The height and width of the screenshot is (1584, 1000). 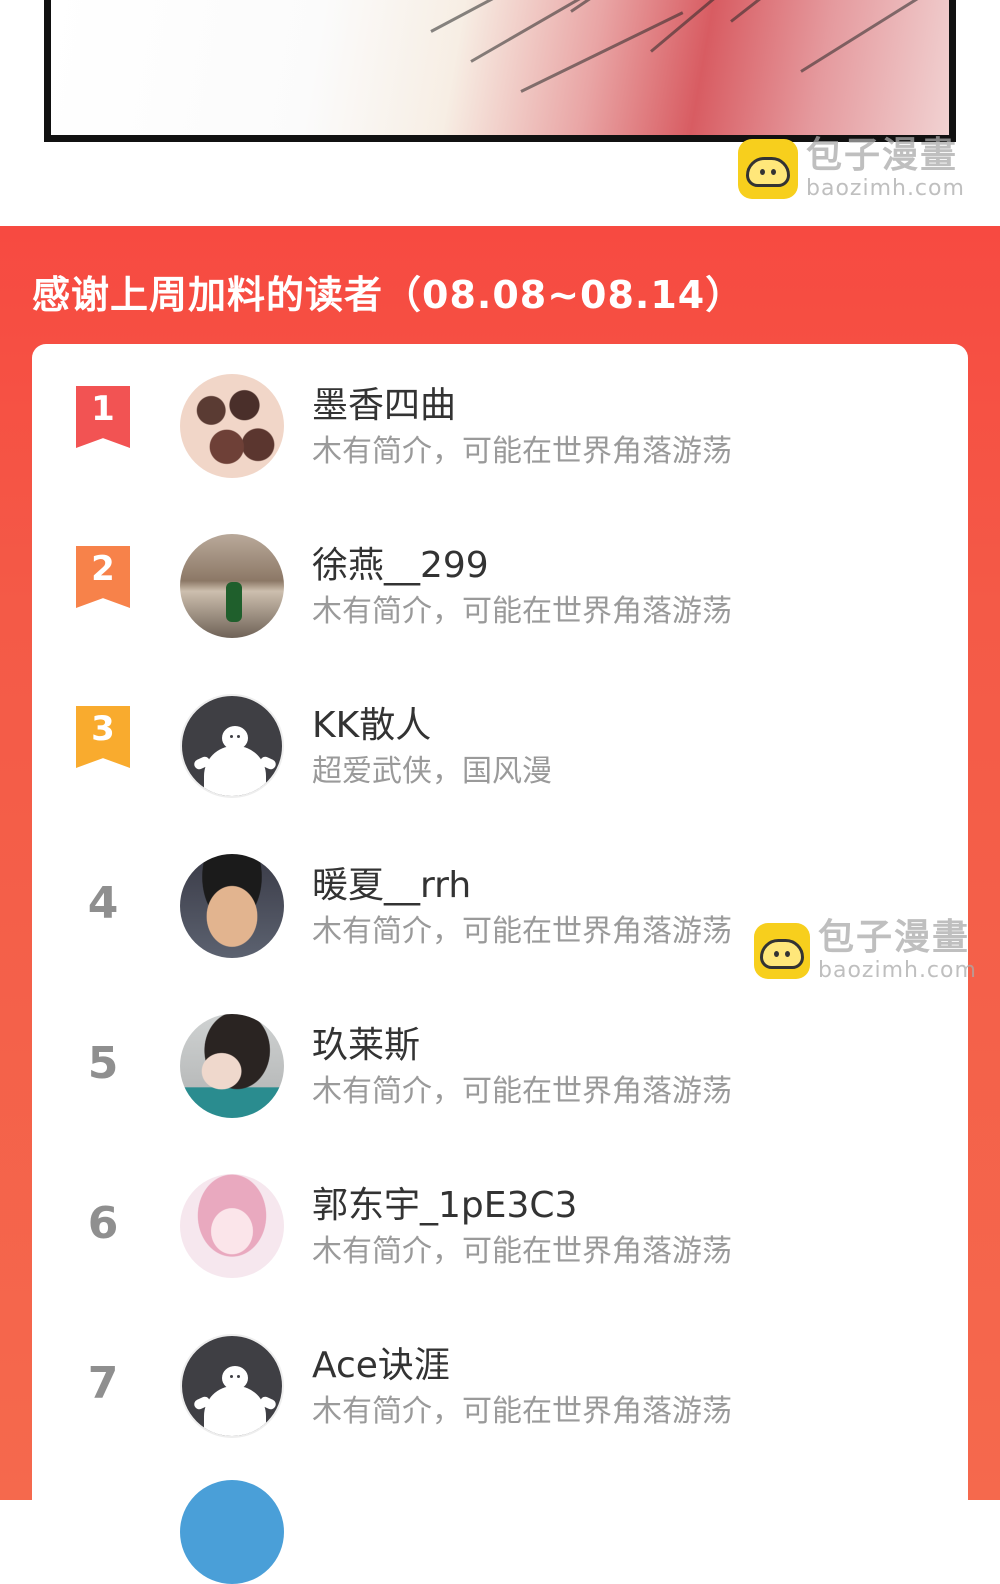 I want to click on rank-number: 7, so click(x=103, y=1383).